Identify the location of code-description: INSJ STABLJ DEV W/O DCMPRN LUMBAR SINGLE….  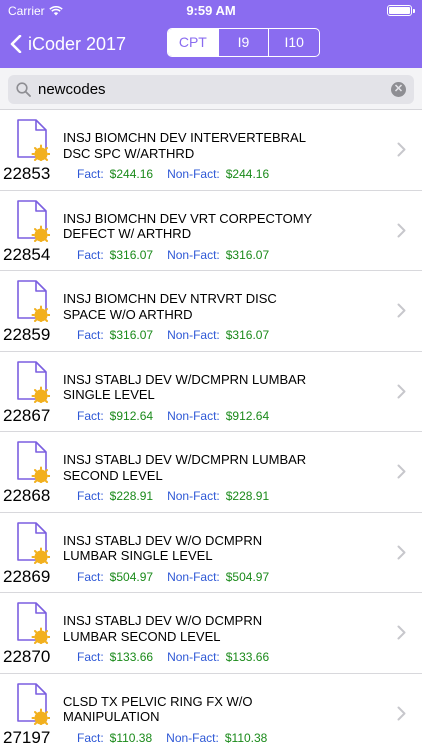
(163, 548).